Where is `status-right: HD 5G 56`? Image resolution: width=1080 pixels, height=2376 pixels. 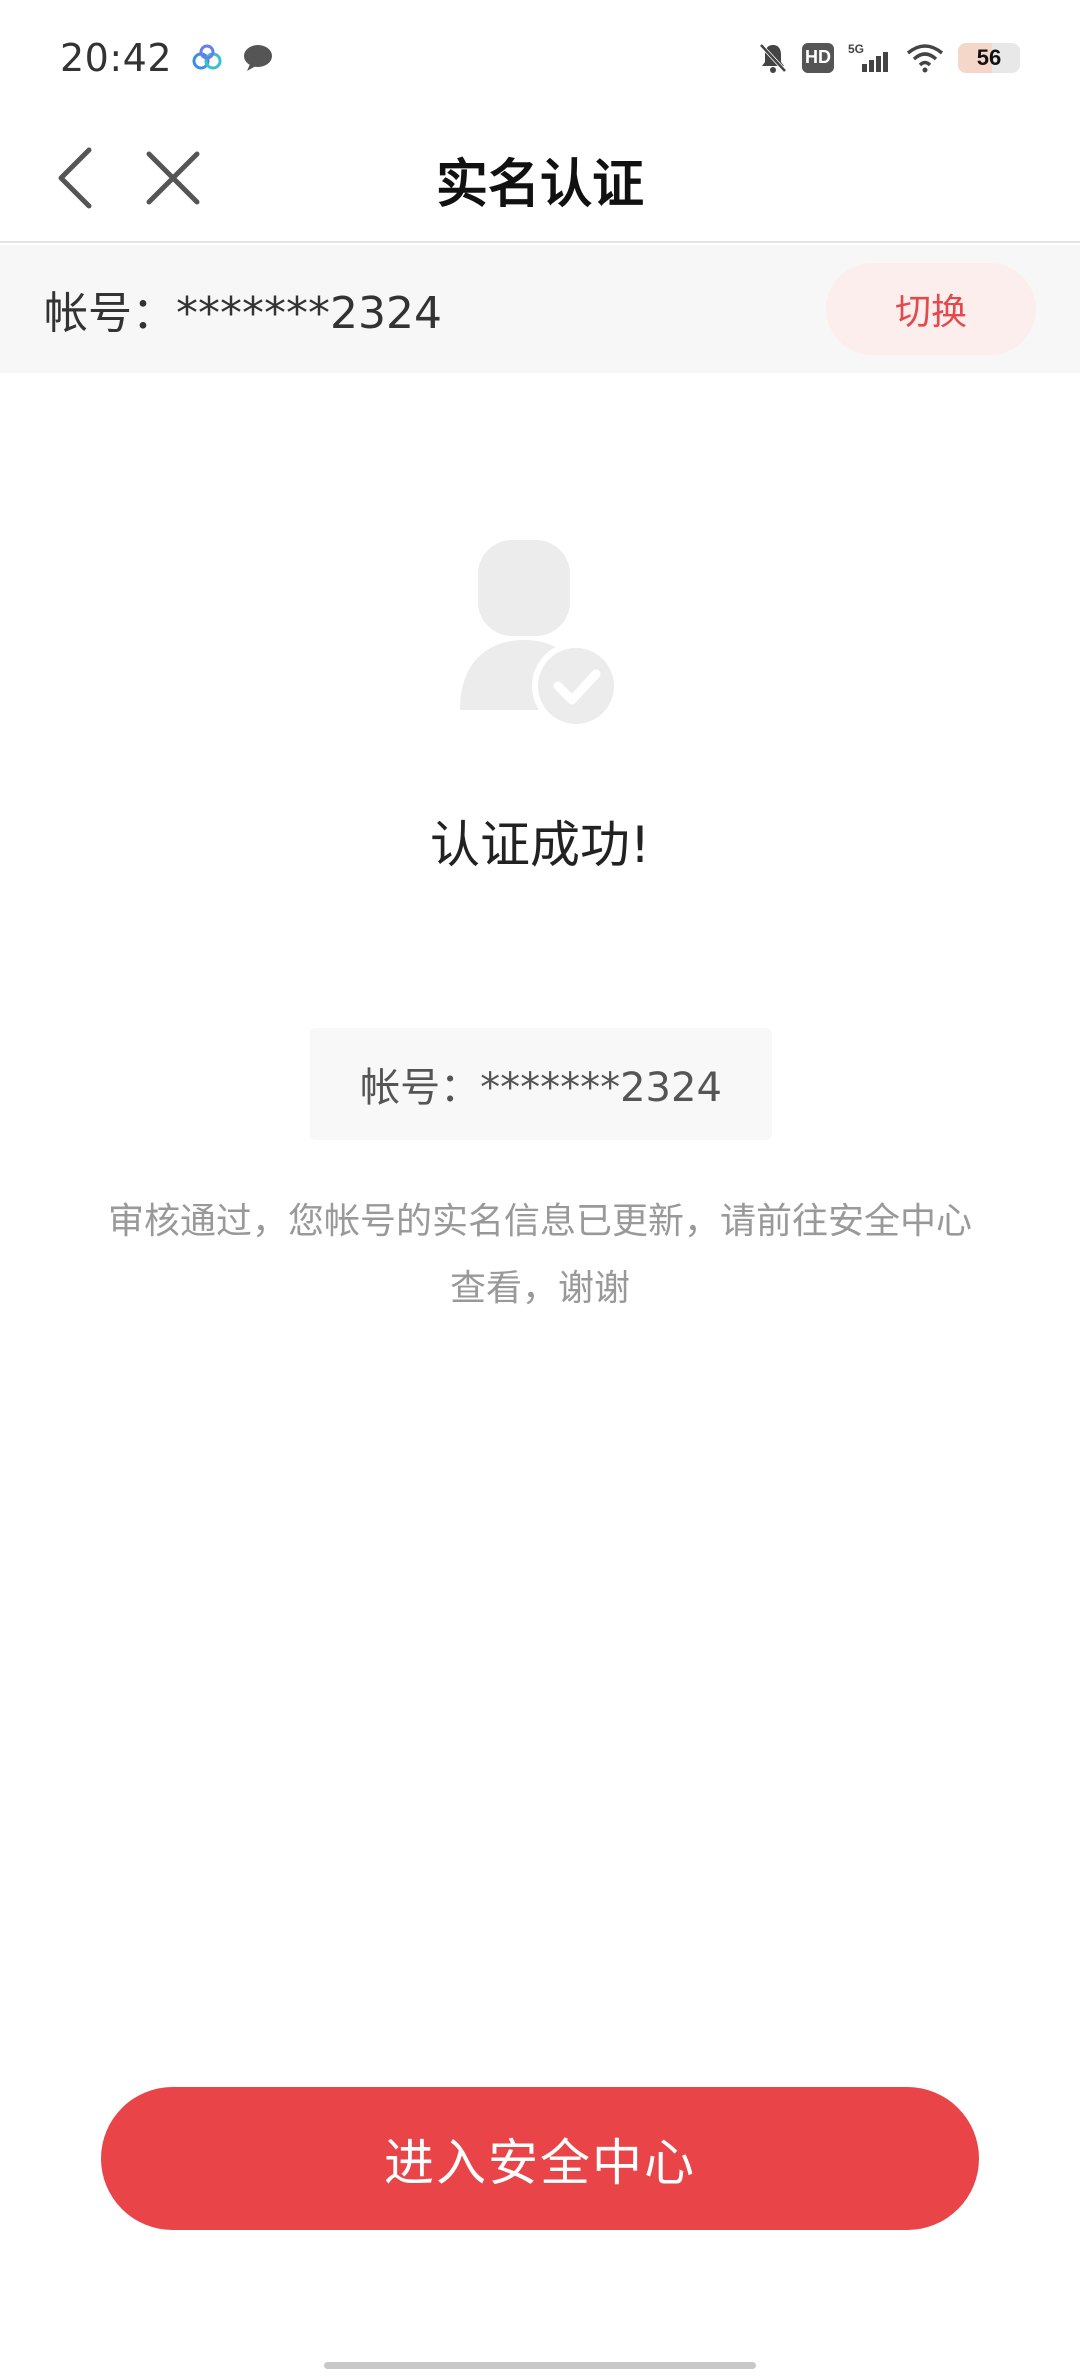
status-right: HD 5G 56 is located at coordinates (889, 58).